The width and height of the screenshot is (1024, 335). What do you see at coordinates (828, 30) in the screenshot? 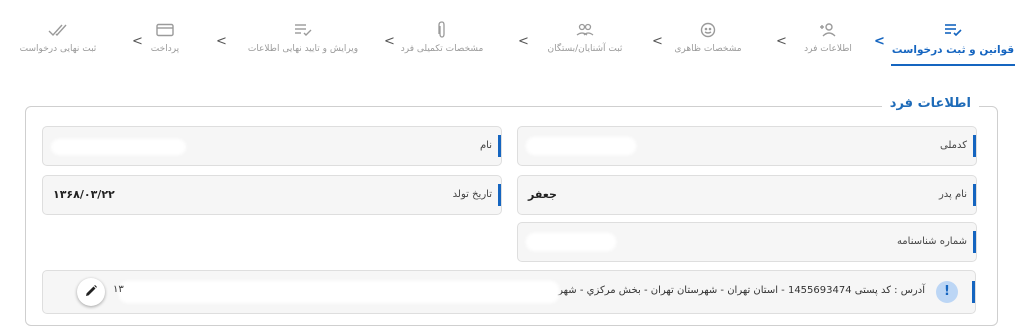
I see `add-person-icon` at bounding box center [828, 30].